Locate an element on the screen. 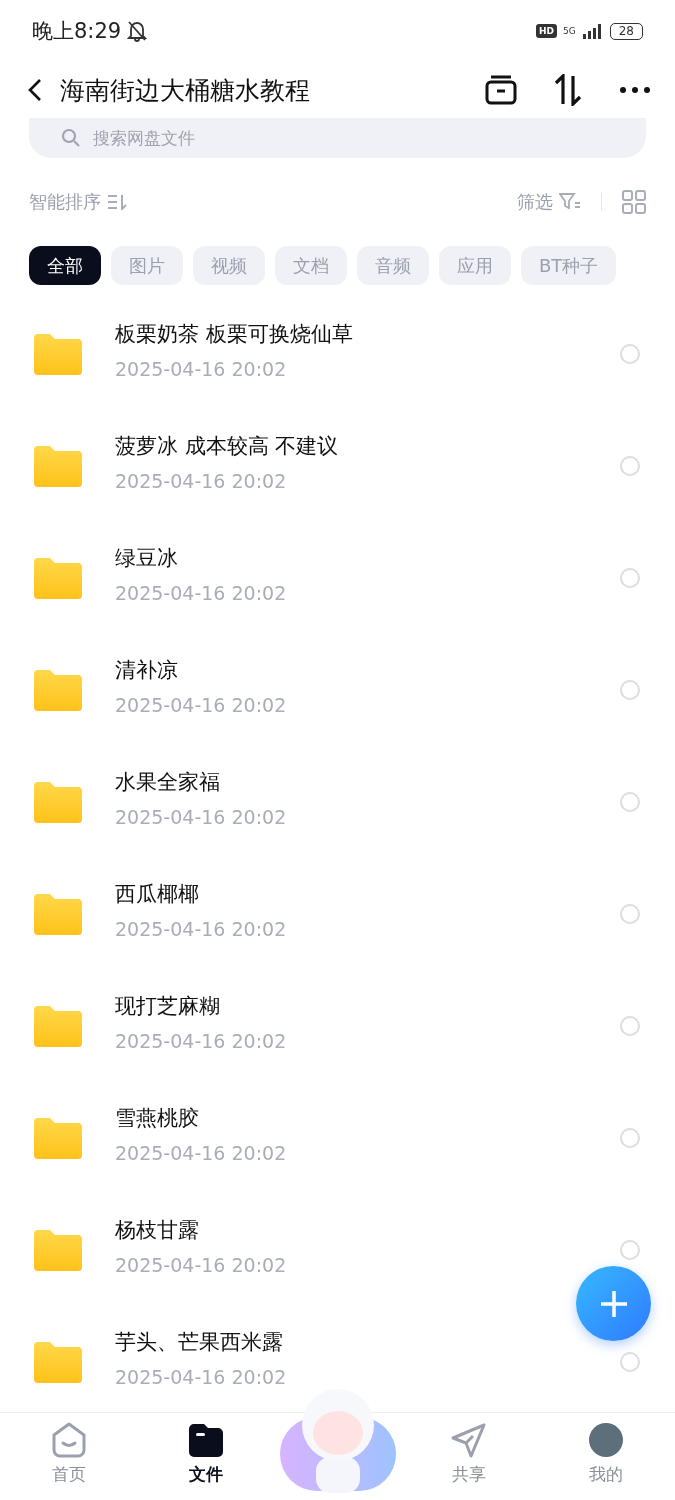 The image size is (675, 1500). search-icon is located at coordinates (71, 138).